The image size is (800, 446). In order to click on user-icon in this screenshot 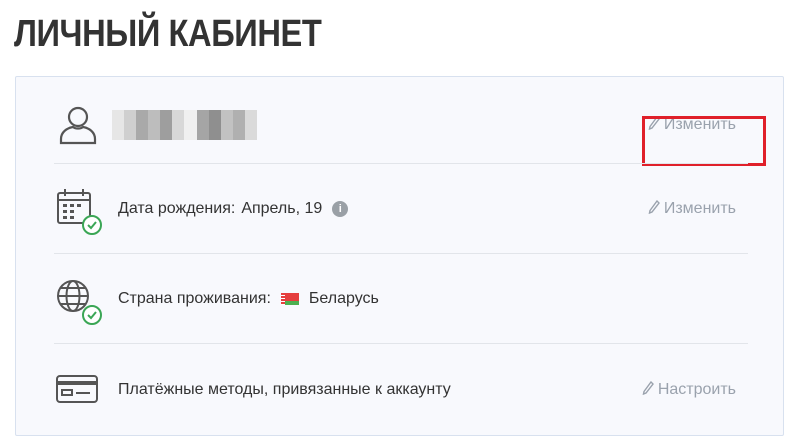, I will do `click(78, 125)`.